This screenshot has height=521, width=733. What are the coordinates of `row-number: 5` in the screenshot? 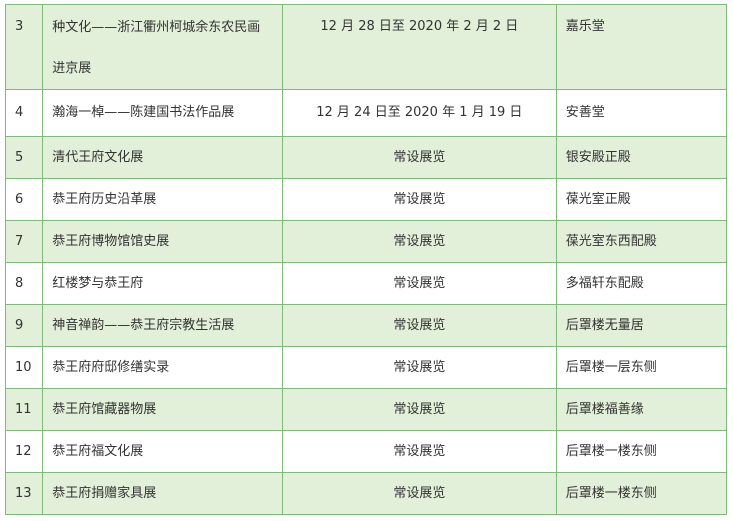 It's located at (24, 157).